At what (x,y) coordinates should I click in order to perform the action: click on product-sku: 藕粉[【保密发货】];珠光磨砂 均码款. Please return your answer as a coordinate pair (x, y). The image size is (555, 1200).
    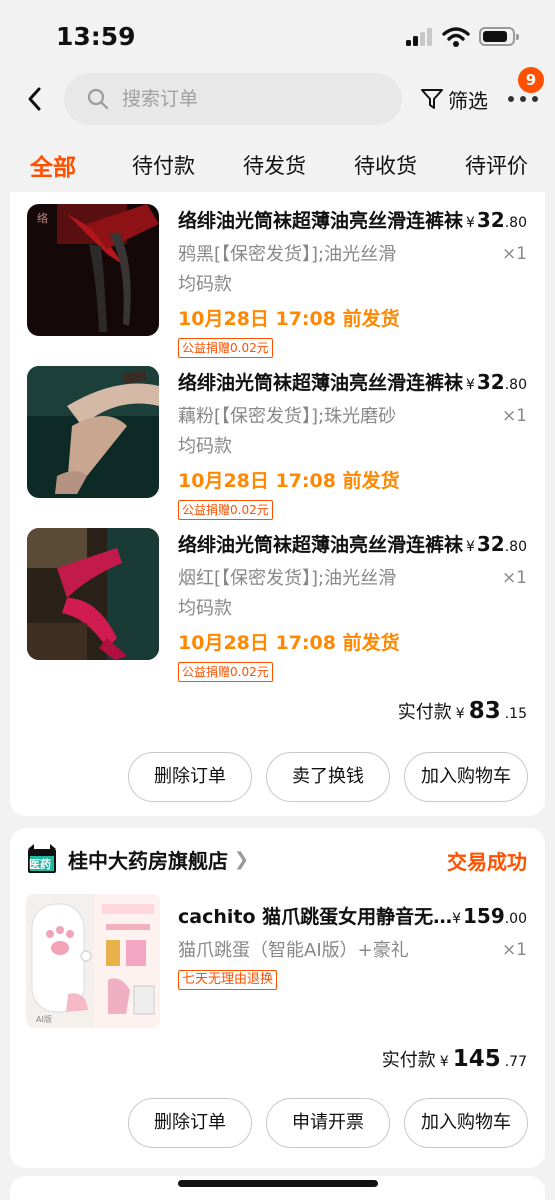
    Looking at the image, I should click on (287, 431).